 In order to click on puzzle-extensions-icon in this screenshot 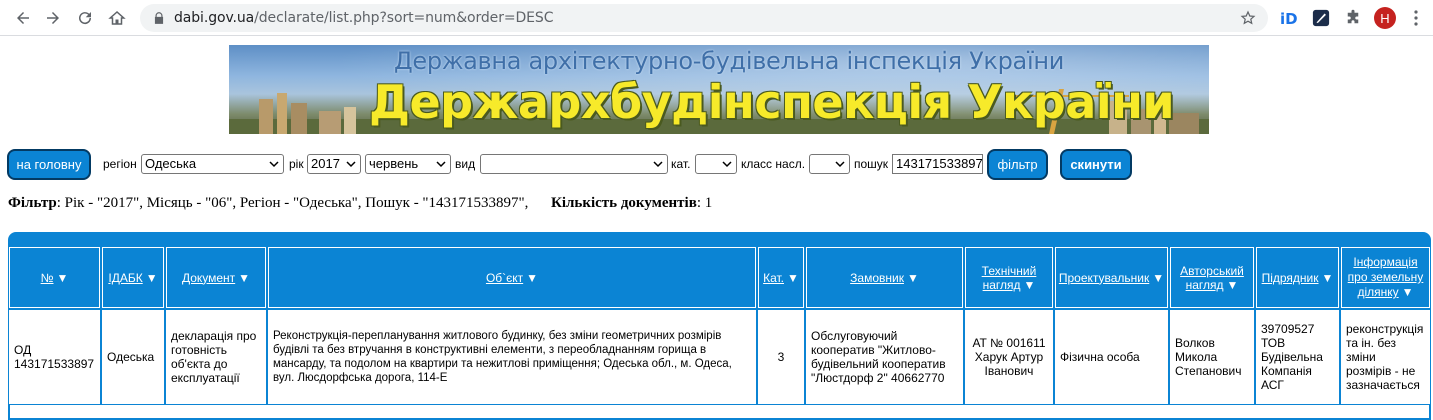, I will do `click(1353, 18)`.